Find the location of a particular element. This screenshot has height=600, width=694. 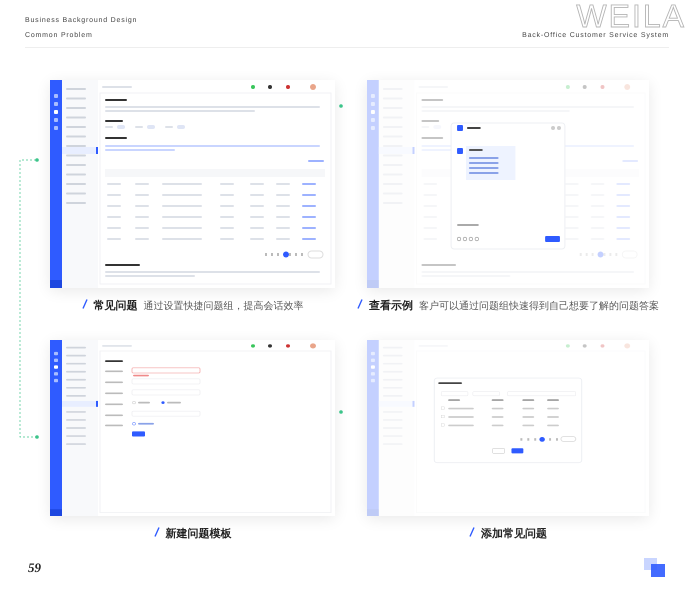

caption-title: 查看示例 is located at coordinates (391, 305).